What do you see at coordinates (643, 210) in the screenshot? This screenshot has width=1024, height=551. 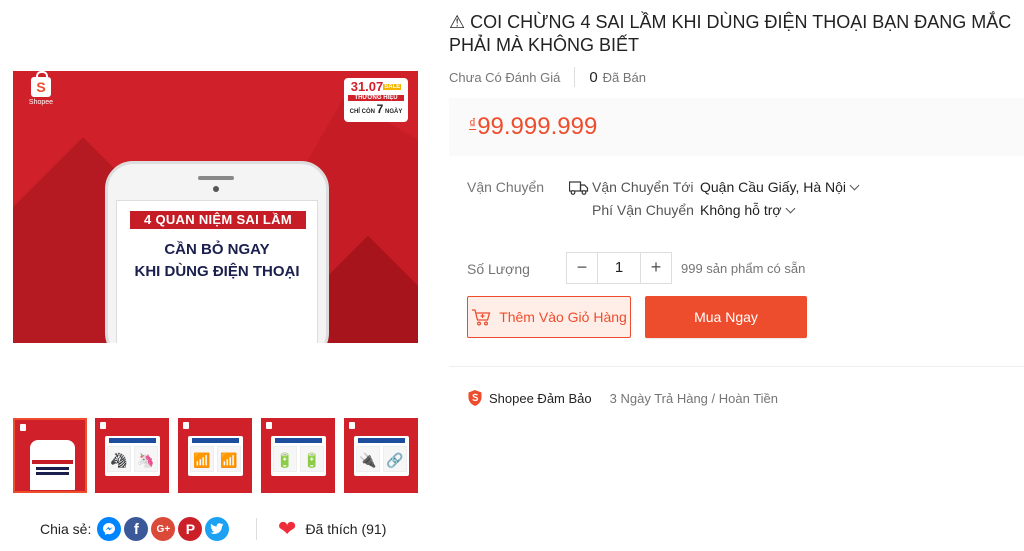 I see `shipping-fee-label: Phí Vận Chuyển` at bounding box center [643, 210].